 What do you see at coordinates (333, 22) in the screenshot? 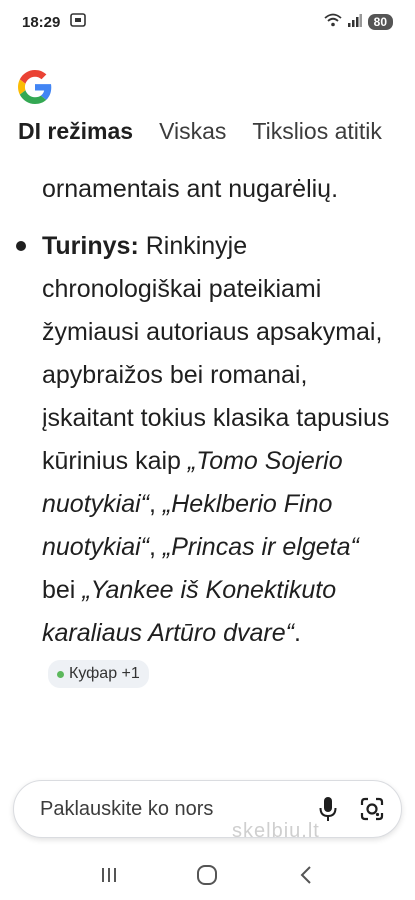
I see `wifi-icon` at bounding box center [333, 22].